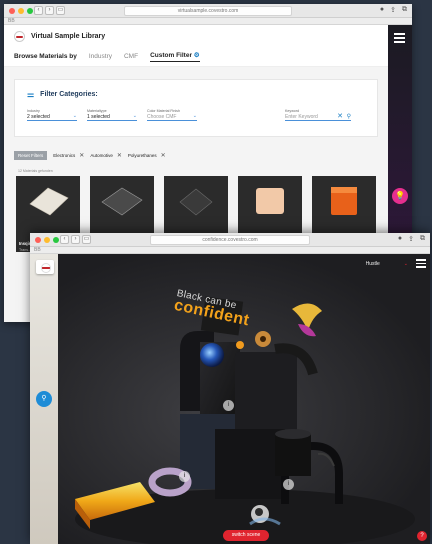  I want to click on address-bar: virtualsample.covestro.com, so click(208, 11).